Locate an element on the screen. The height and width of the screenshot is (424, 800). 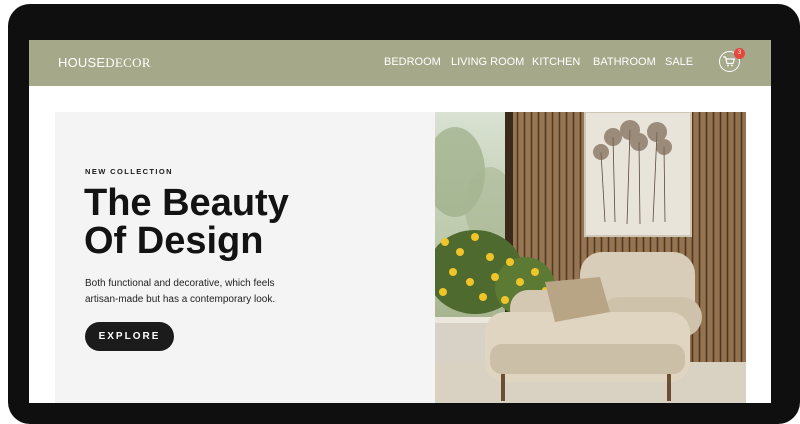
explore-button: EXPLORE is located at coordinates (129, 336).